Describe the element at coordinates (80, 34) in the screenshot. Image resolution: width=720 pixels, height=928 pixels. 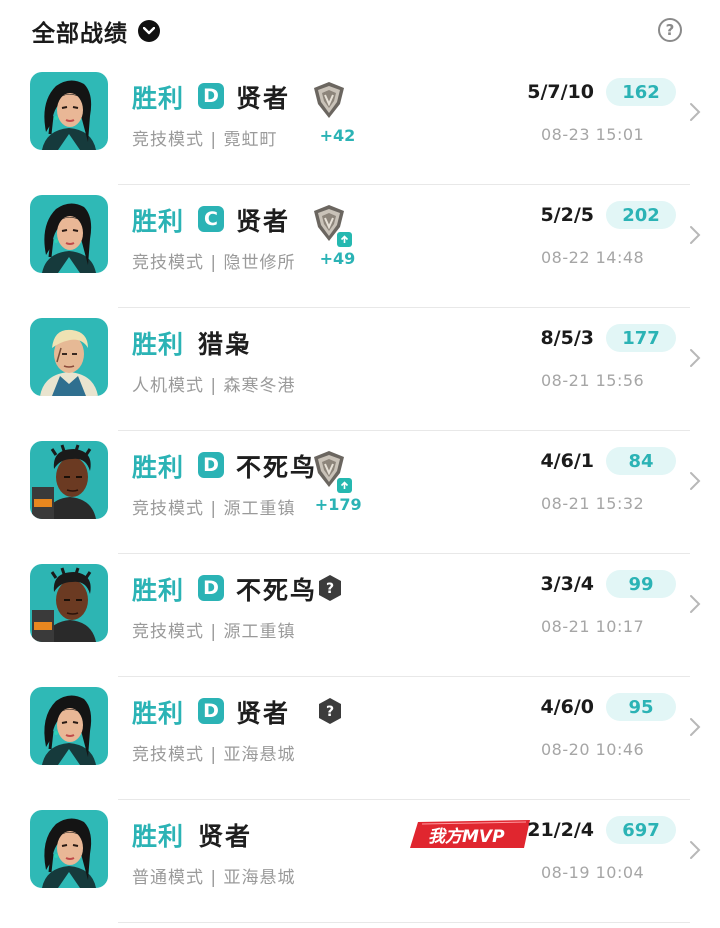
I see `filter-label: 全部战绩` at that location.